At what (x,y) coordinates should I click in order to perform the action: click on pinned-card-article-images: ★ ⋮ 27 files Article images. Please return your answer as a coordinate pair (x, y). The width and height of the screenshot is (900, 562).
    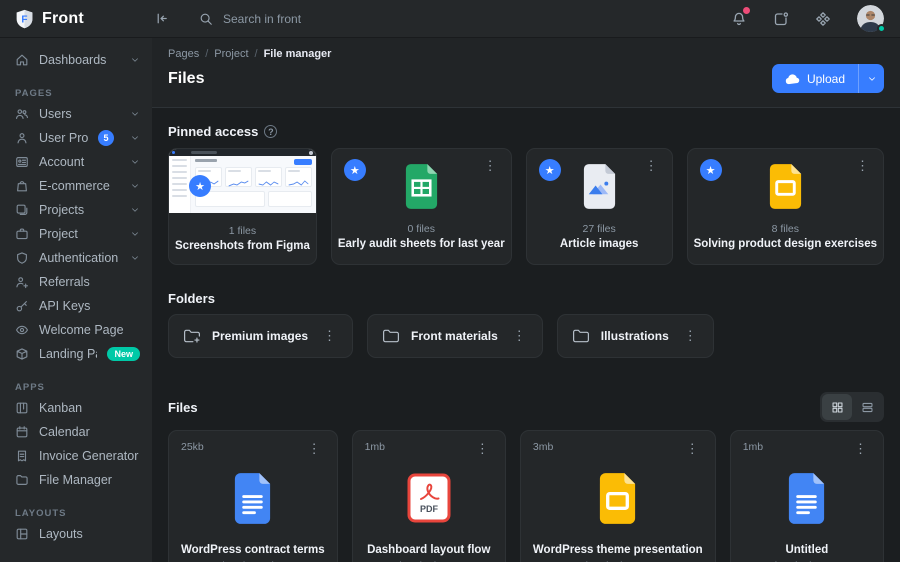
    Looking at the image, I should click on (599, 206).